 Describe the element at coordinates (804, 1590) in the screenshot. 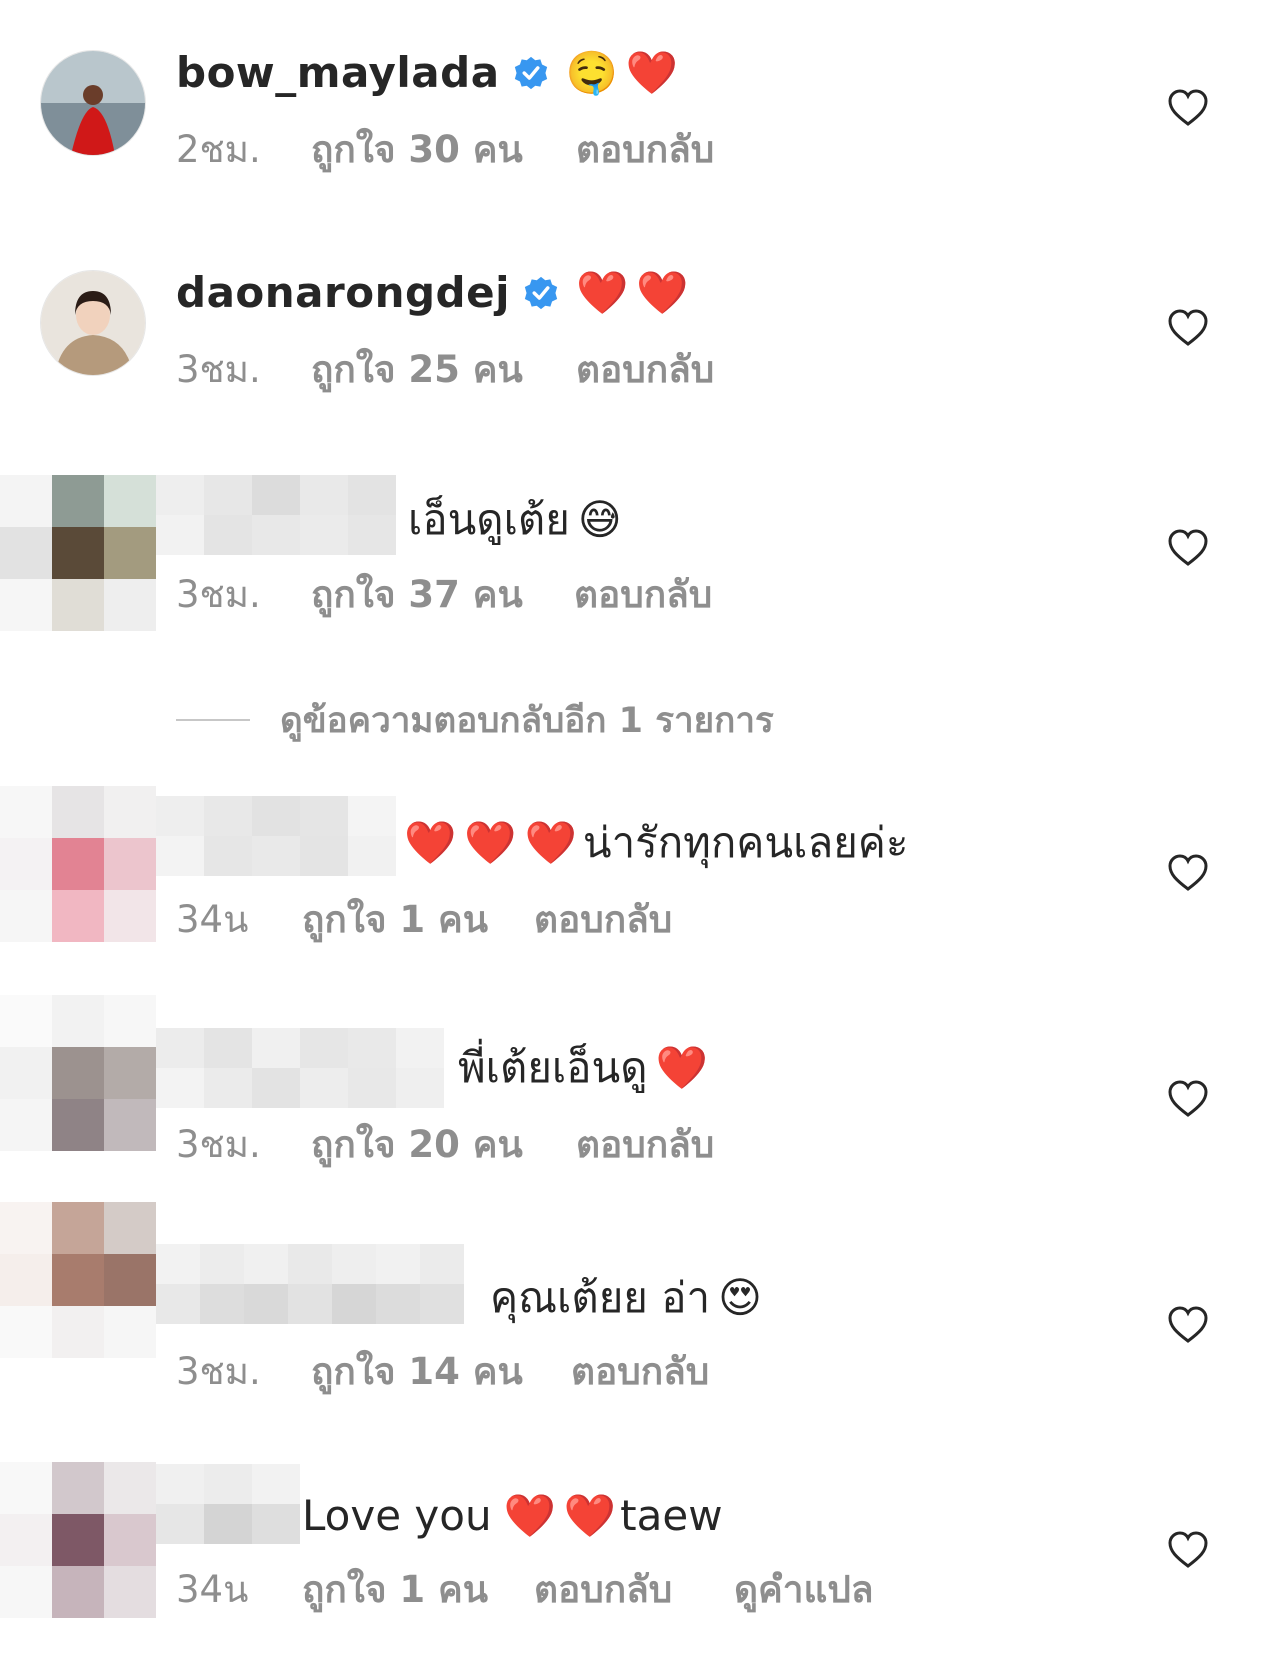

I see `translate-button: ดูคำแปล` at that location.